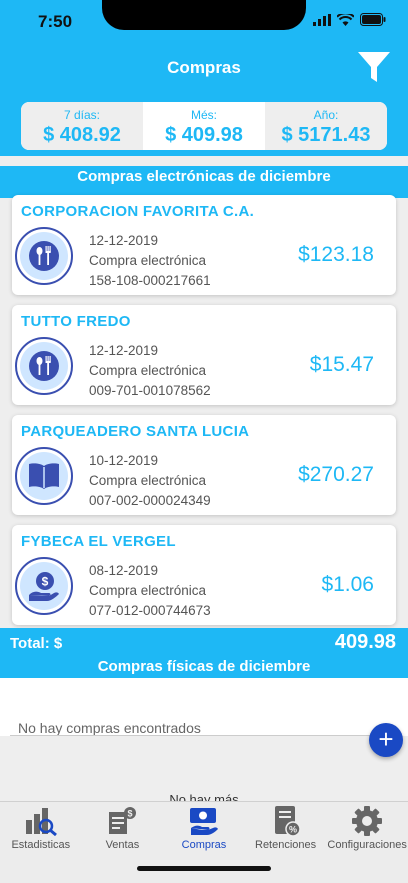  I want to click on summary-month: Més: $ 409.98, so click(204, 126).